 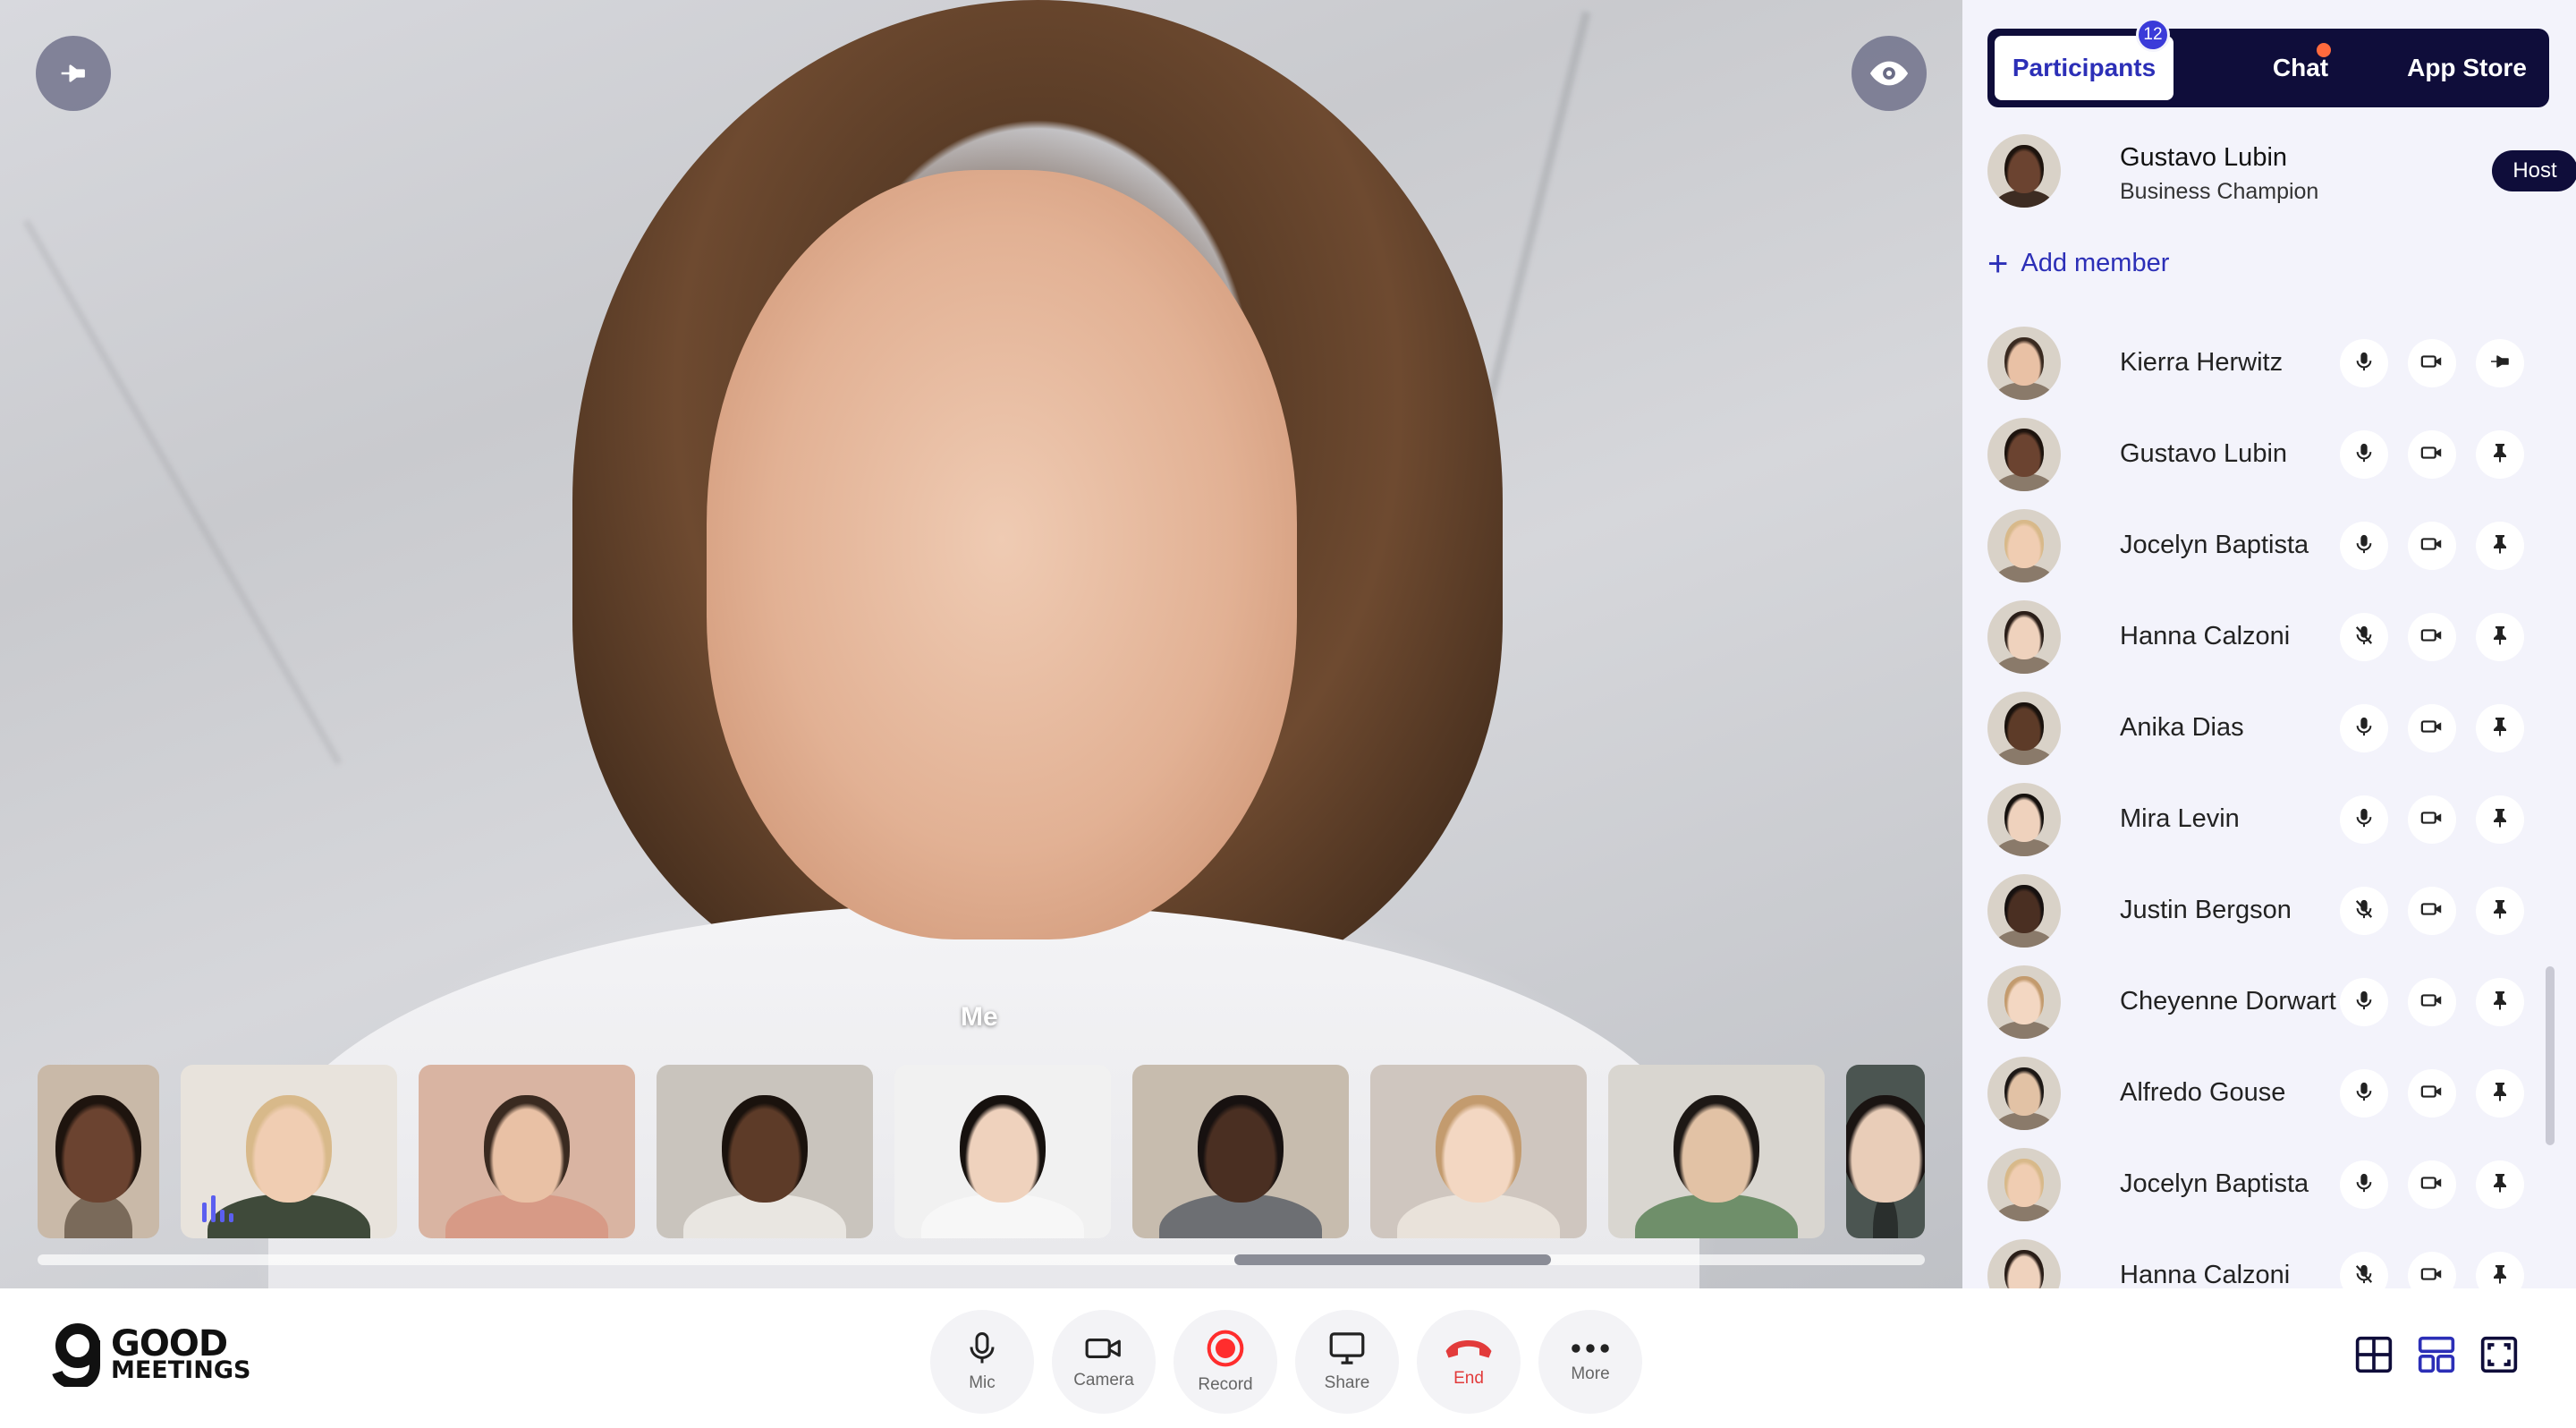 I want to click on toggle-visibility-button, so click(x=1889, y=74).